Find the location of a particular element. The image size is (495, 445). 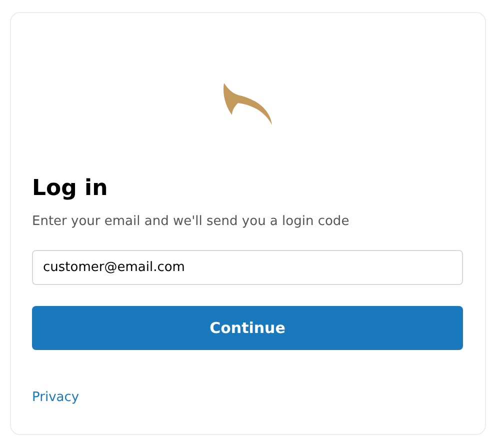

continue-button: Continue is located at coordinates (247, 328).